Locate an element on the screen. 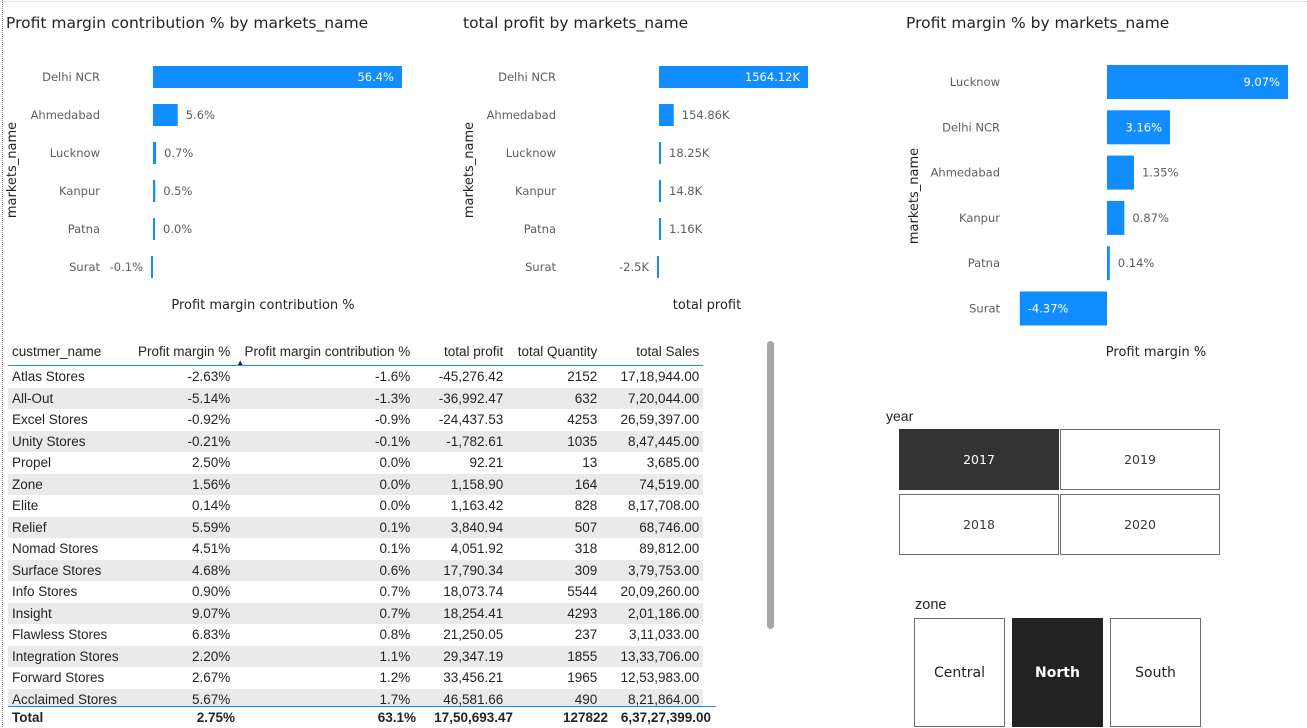  year-option-2020: 2020 is located at coordinates (1140, 524).